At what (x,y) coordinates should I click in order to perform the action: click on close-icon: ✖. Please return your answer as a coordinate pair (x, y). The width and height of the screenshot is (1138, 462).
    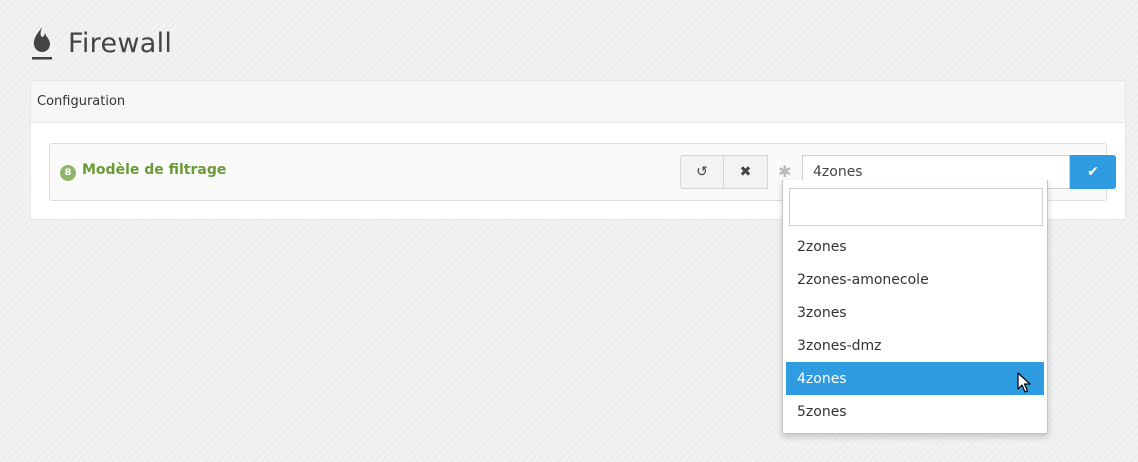
    Looking at the image, I should click on (745, 172).